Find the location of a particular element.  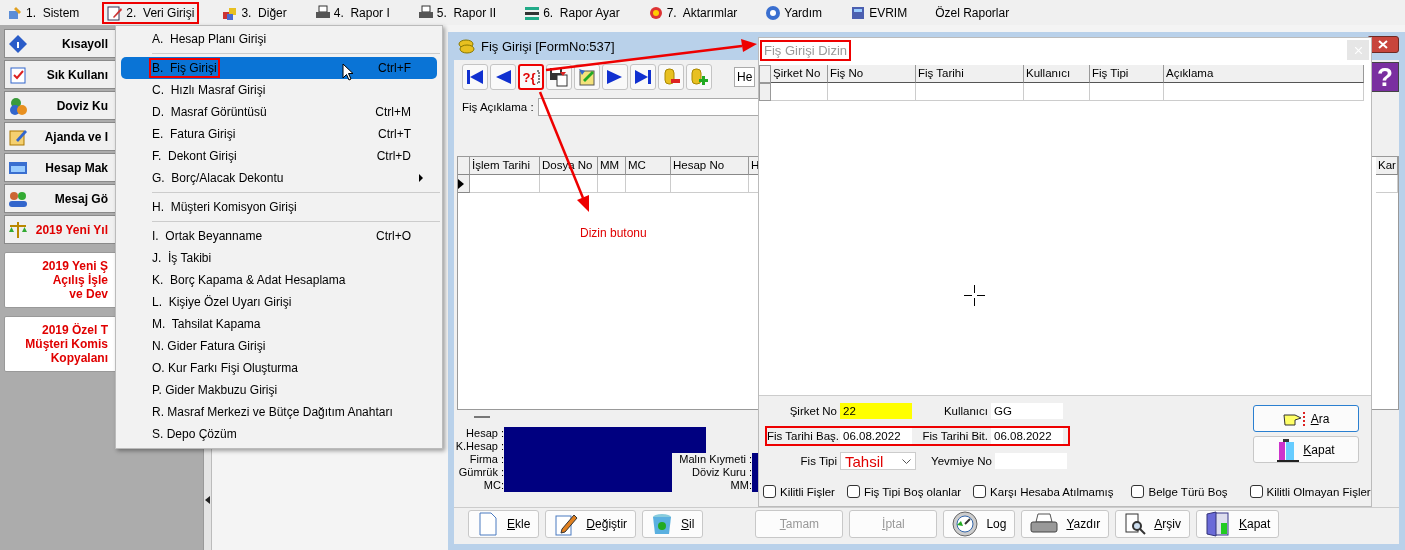

gear-icon is located at coordinates (655, 12).